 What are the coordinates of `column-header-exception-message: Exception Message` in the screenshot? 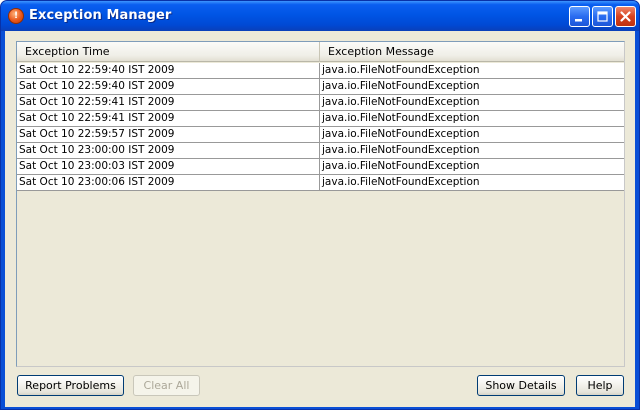 It's located at (472, 52).